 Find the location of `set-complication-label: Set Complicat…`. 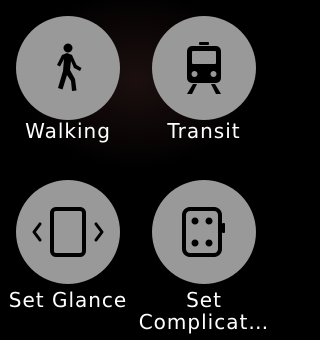

set-complication-label: Set Complicat… is located at coordinates (204, 311).